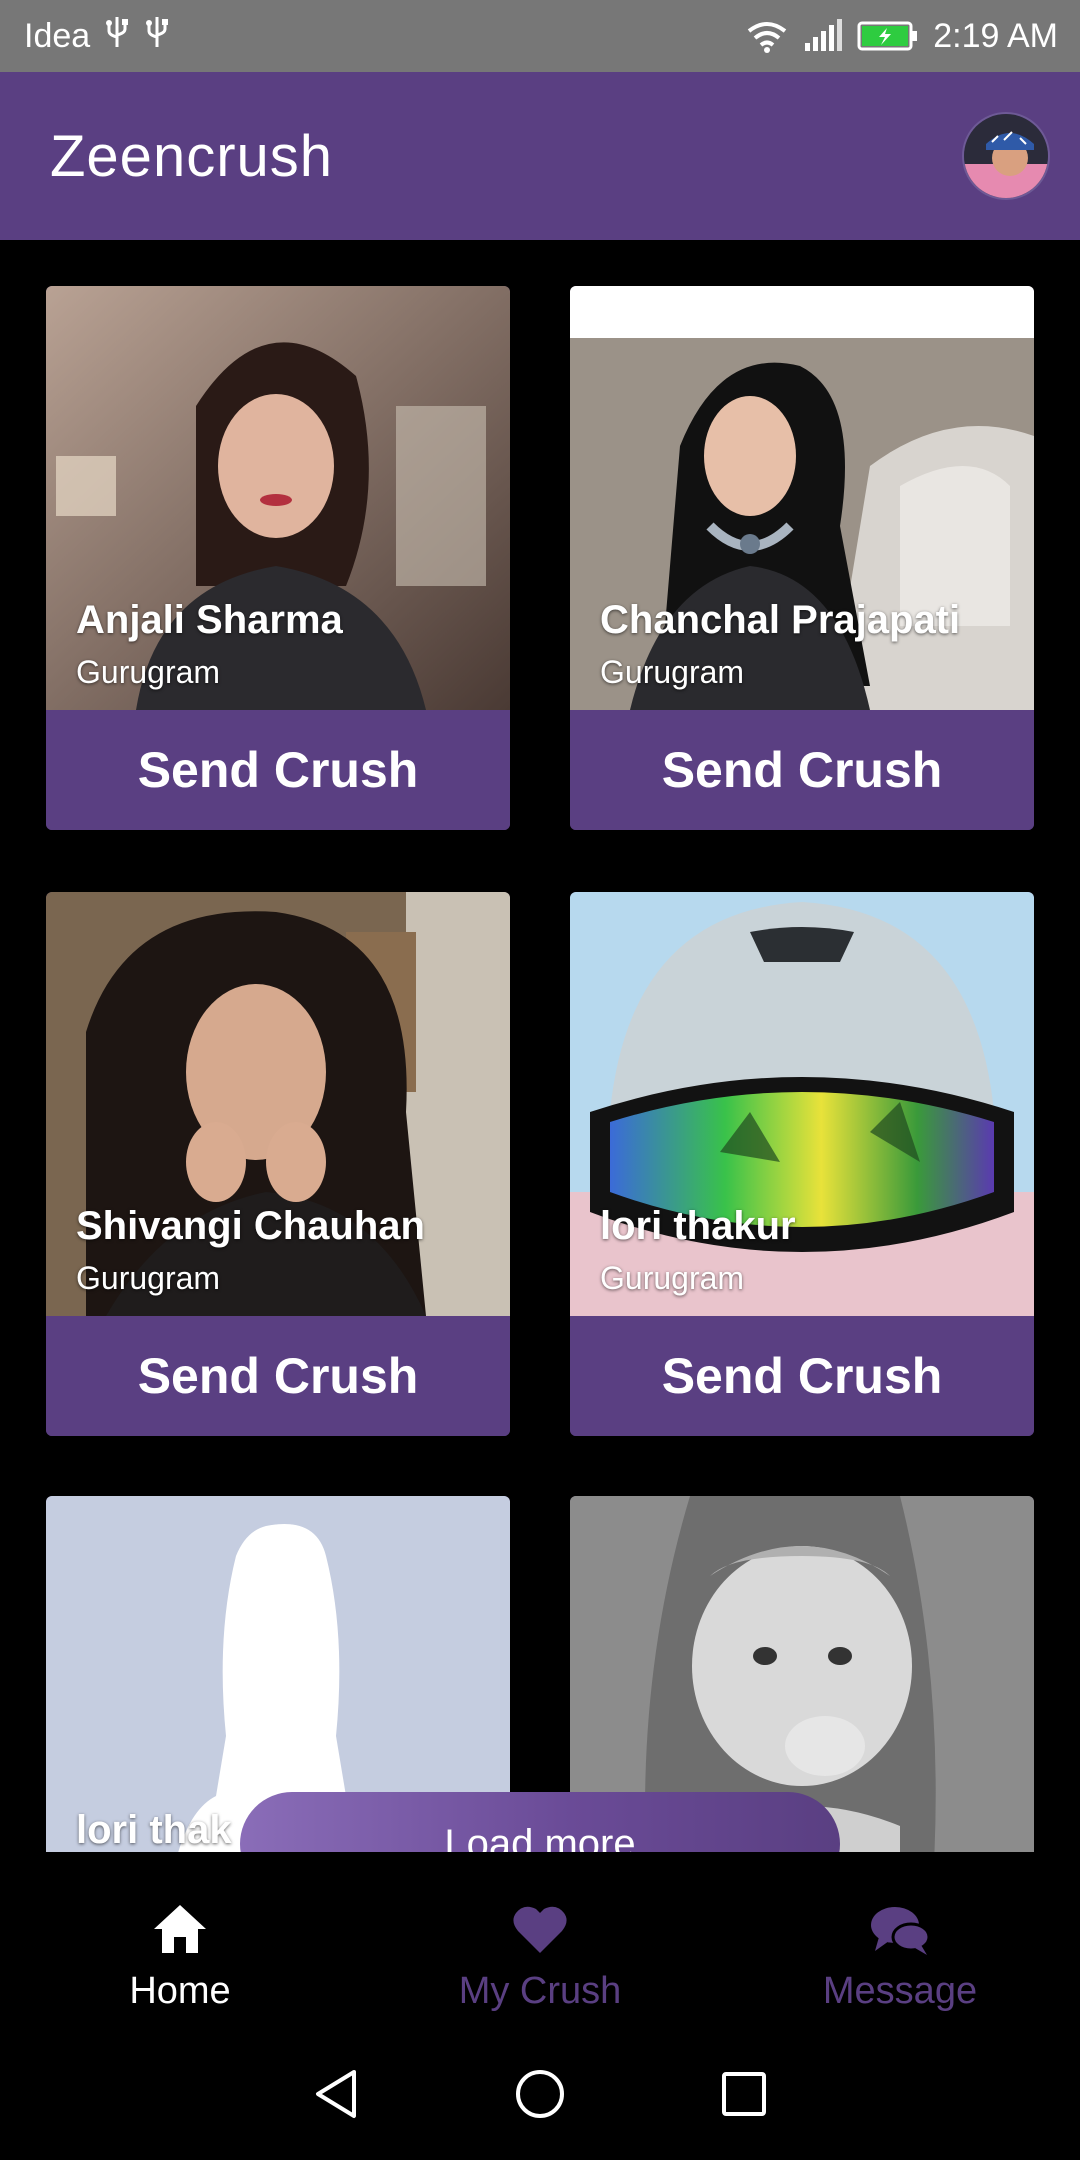 The image size is (1080, 2160). I want to click on nav-label-my-crush: My Crush, so click(540, 1991).